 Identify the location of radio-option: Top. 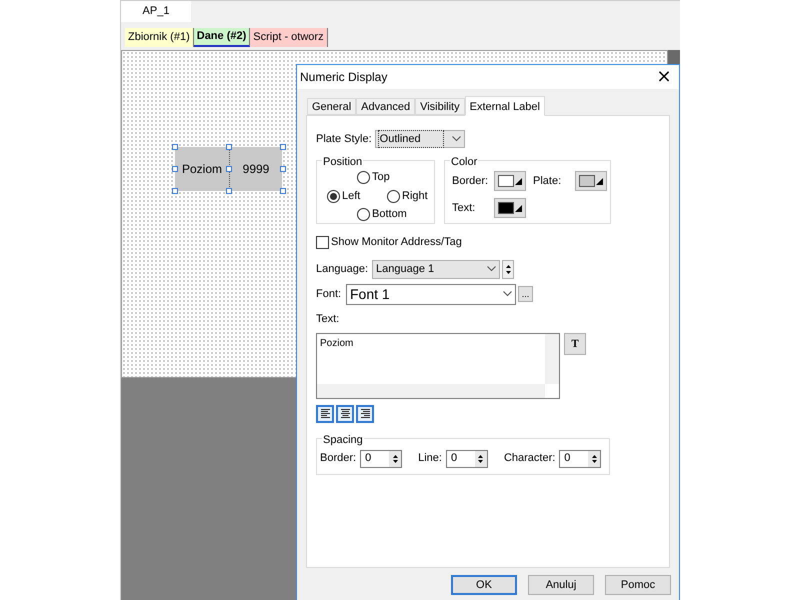
(373, 177).